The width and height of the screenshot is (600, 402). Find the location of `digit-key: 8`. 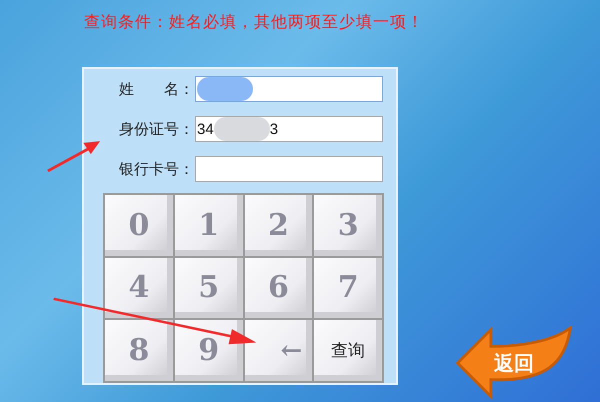

digit-key: 8 is located at coordinates (139, 350).